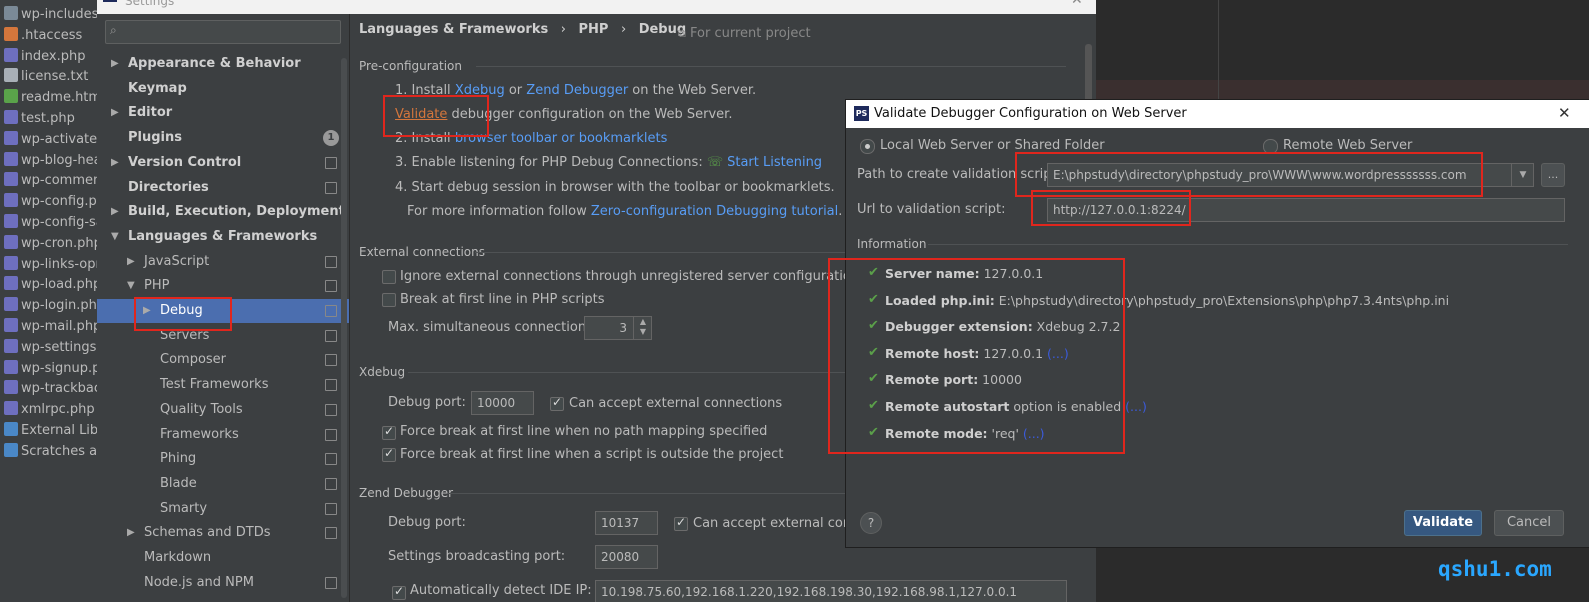  What do you see at coordinates (58, 410) in the screenshot?
I see `project-tree-label: xmlrpc.php` at bounding box center [58, 410].